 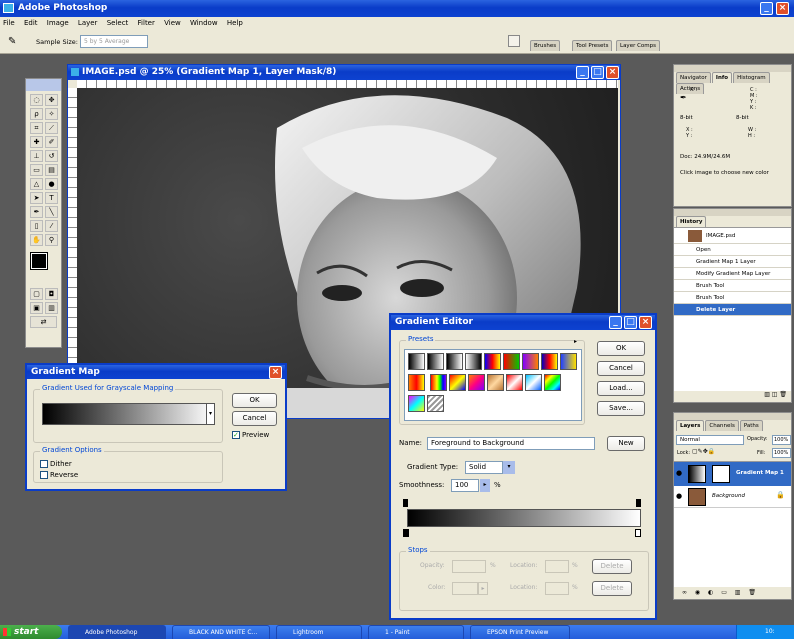 I want to click on pen-tool-icon: ✒, so click(x=36, y=212).